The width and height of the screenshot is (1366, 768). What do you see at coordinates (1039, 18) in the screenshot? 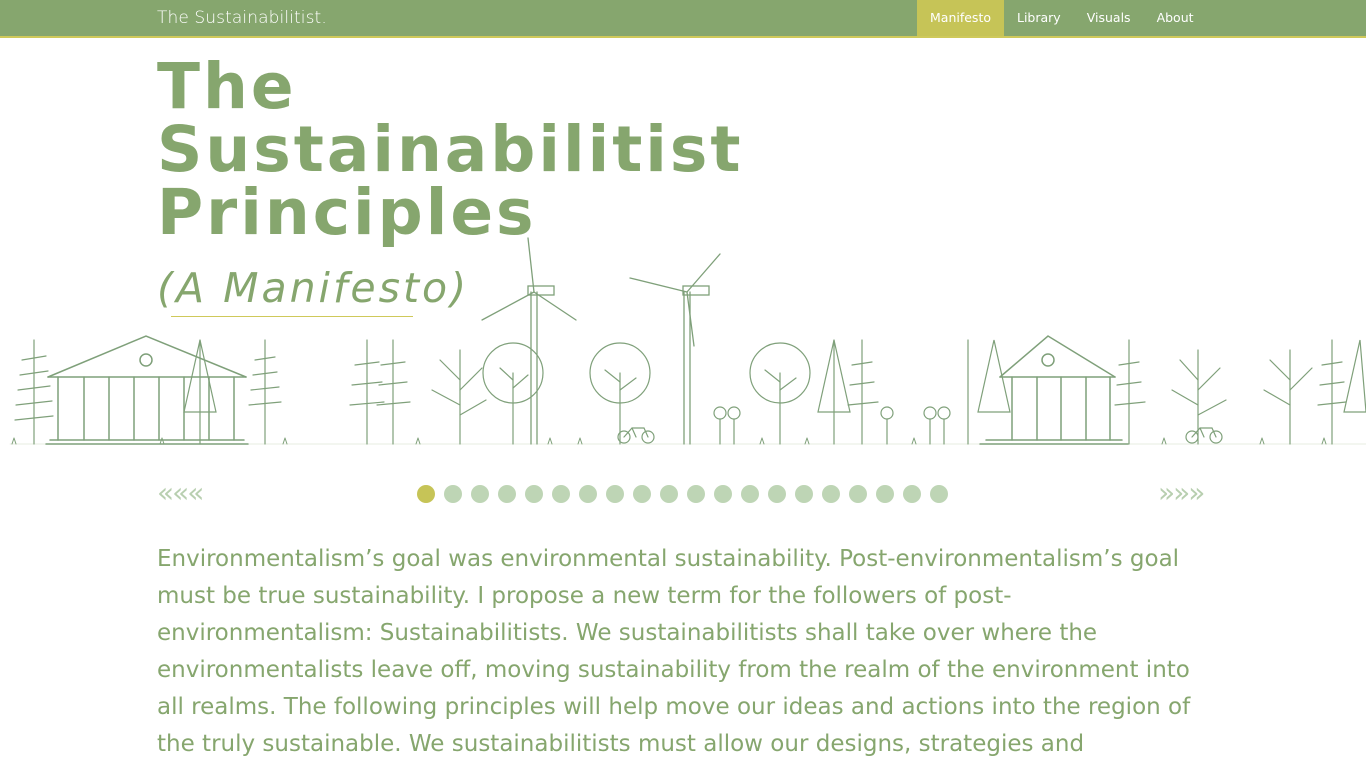
I see `nav-library: Library` at bounding box center [1039, 18].